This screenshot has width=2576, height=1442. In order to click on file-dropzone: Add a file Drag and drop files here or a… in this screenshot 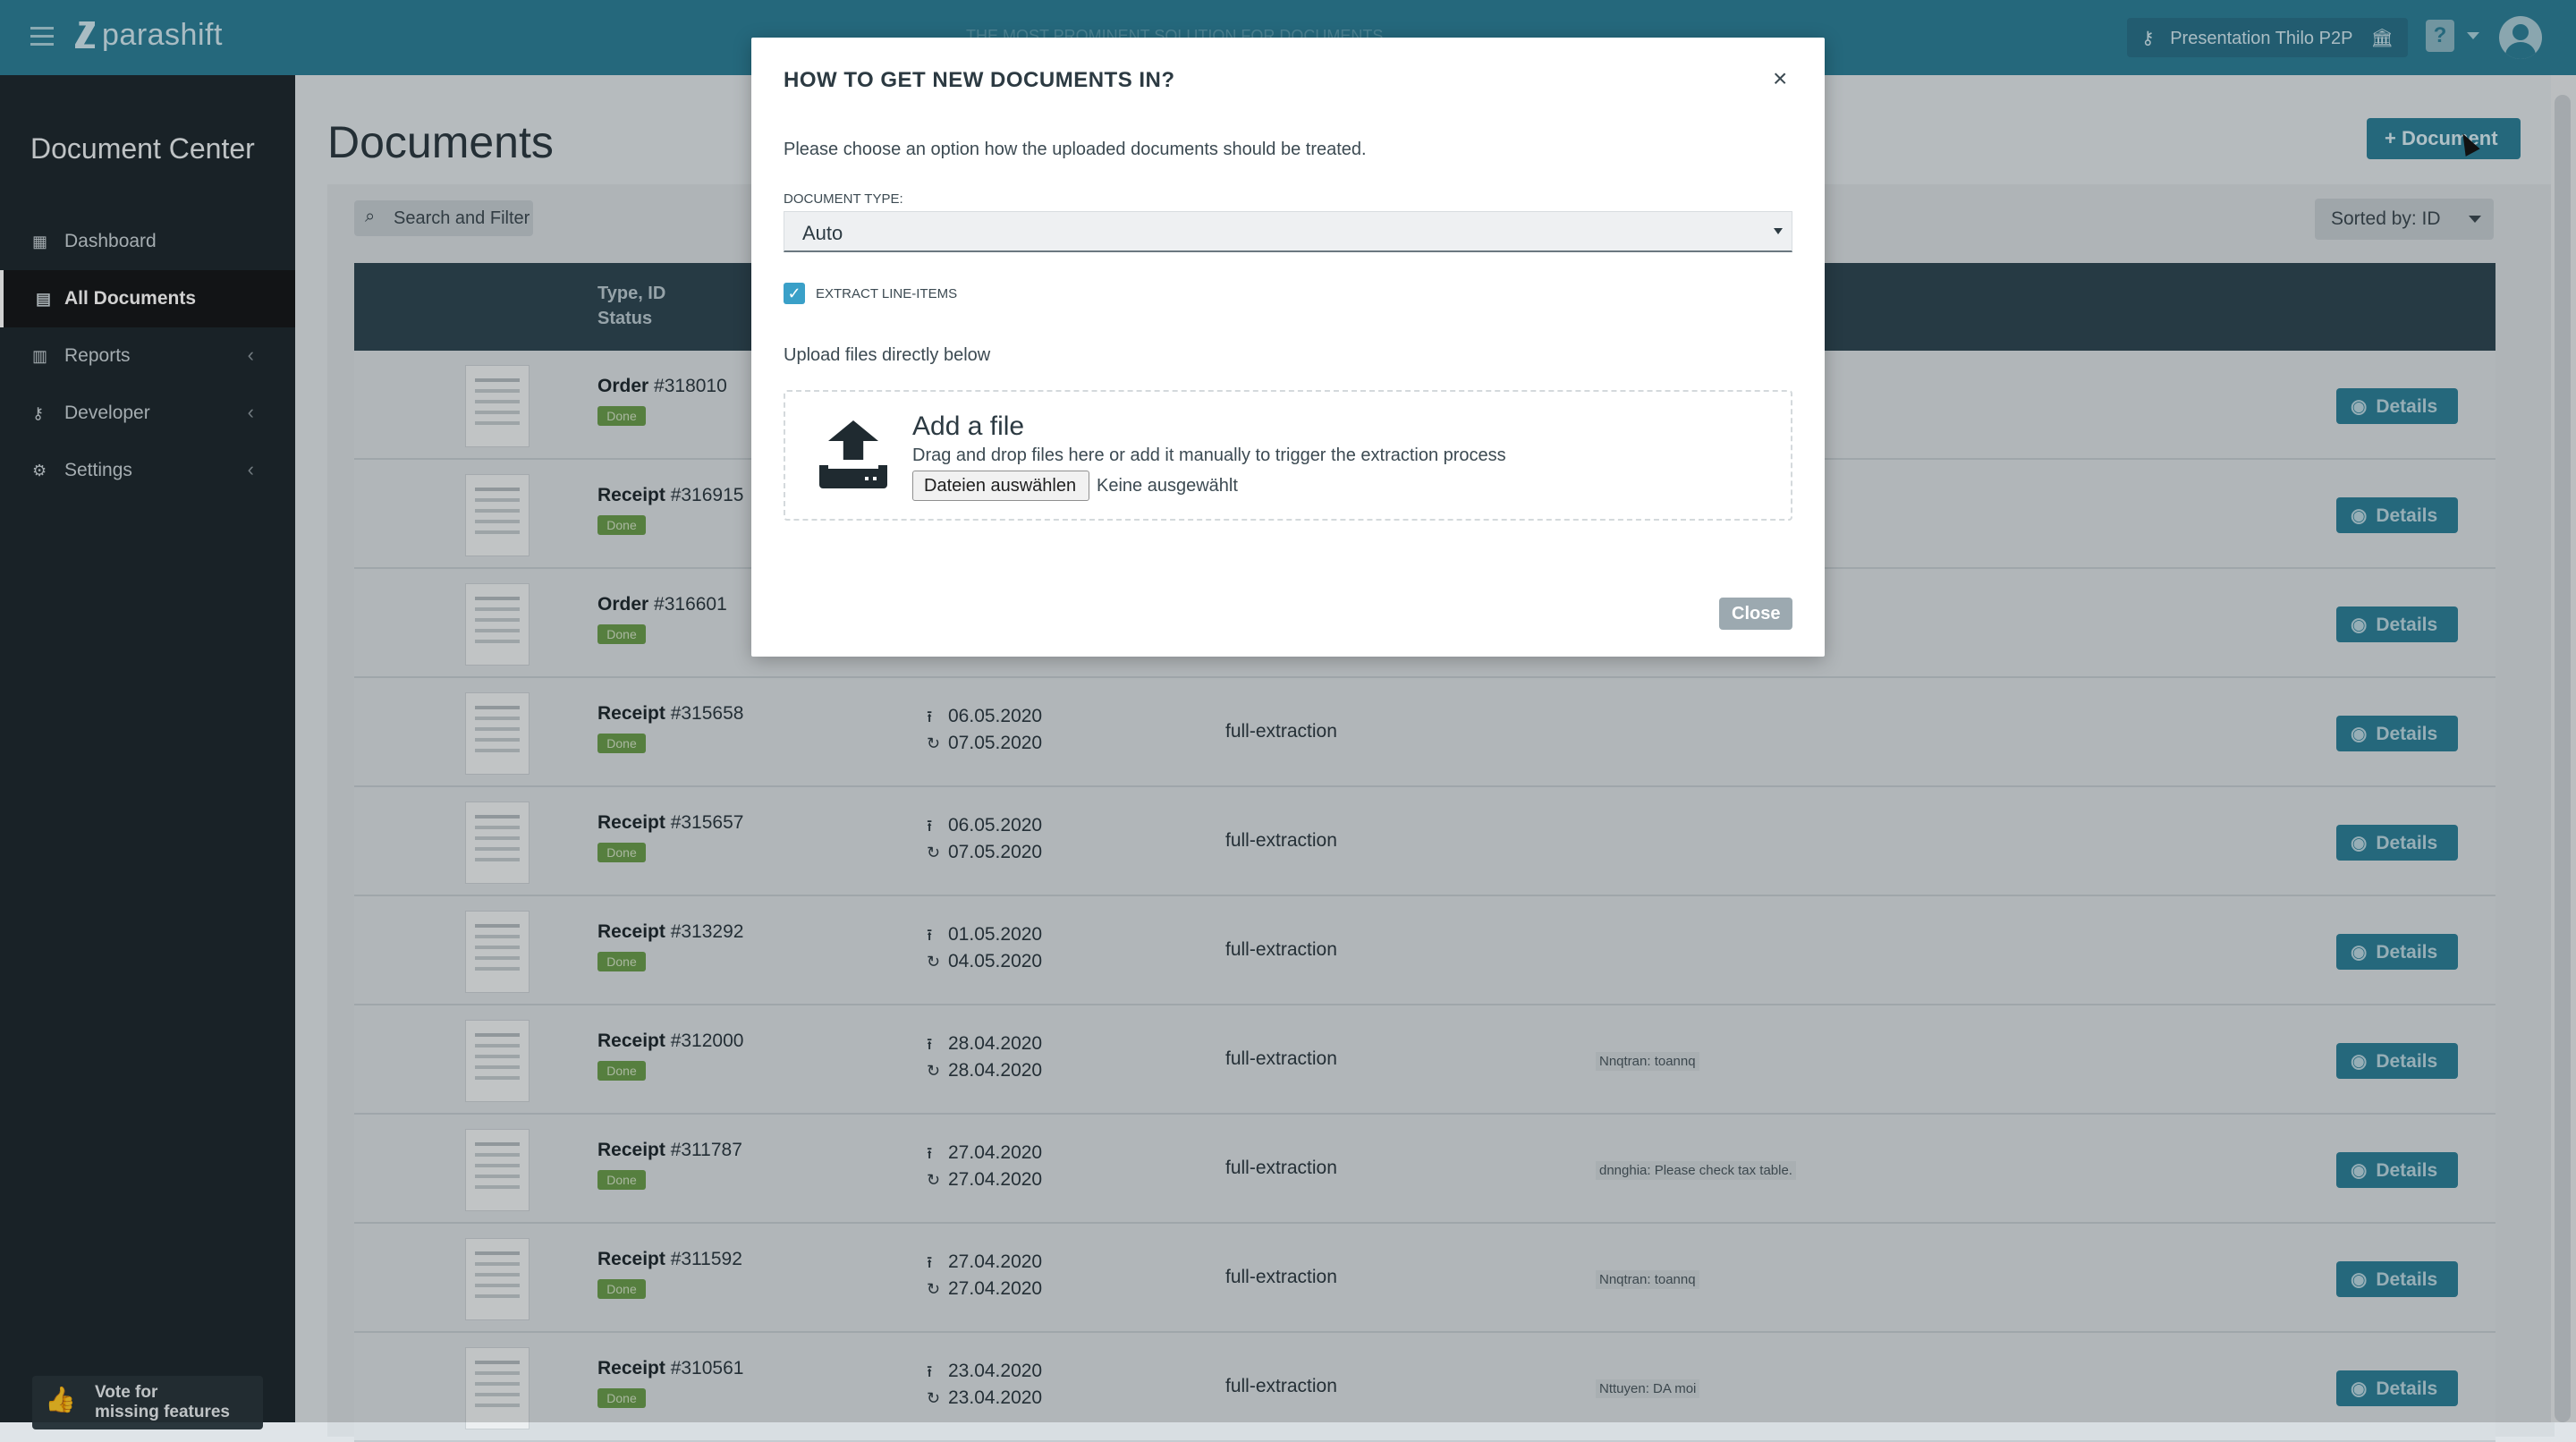, I will do `click(1288, 455)`.